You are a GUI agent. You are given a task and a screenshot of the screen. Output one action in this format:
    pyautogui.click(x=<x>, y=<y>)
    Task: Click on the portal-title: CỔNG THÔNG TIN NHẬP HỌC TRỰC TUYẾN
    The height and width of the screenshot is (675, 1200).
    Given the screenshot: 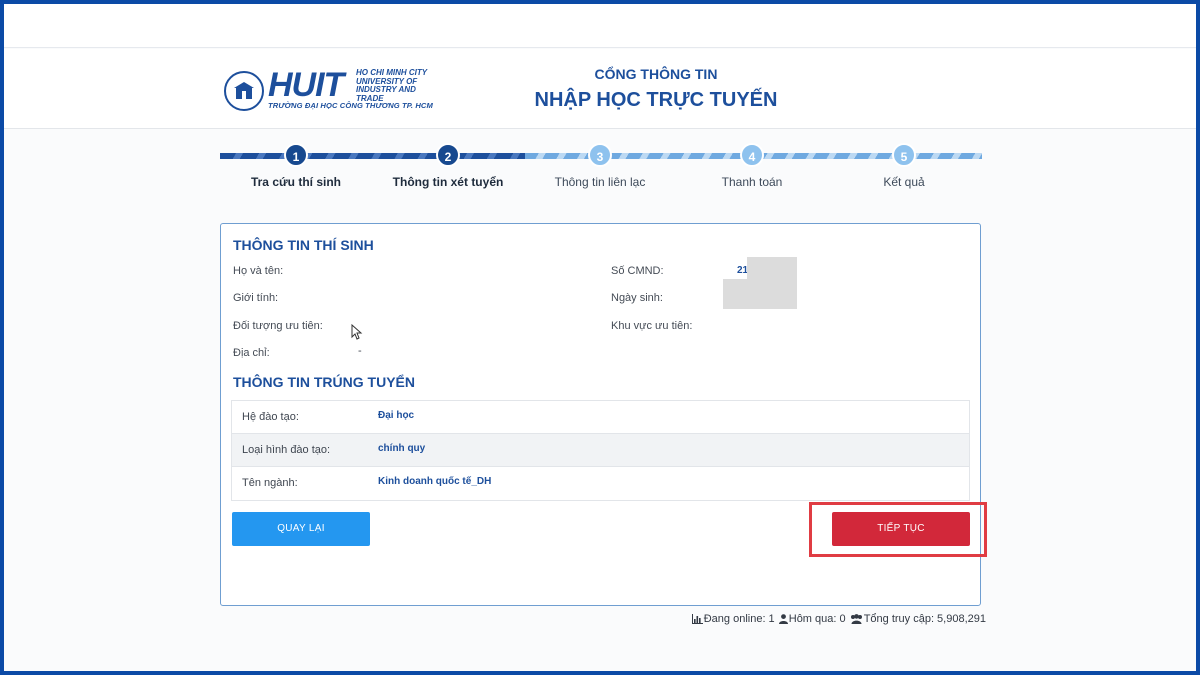 What is the action you would take?
    pyautogui.click(x=656, y=89)
    